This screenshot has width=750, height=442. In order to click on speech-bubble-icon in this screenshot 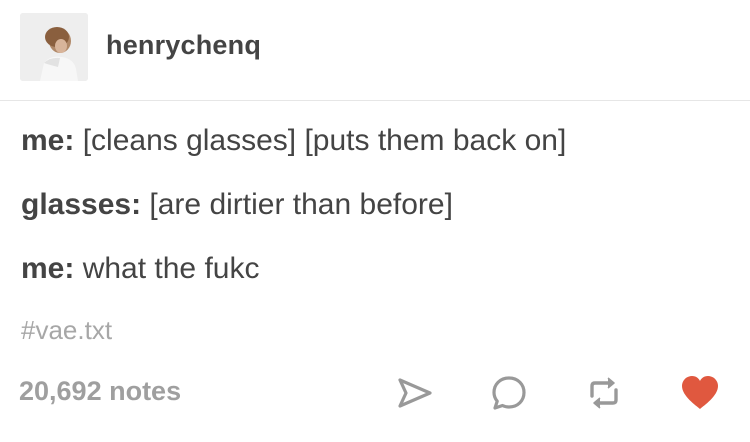, I will do `click(509, 393)`.